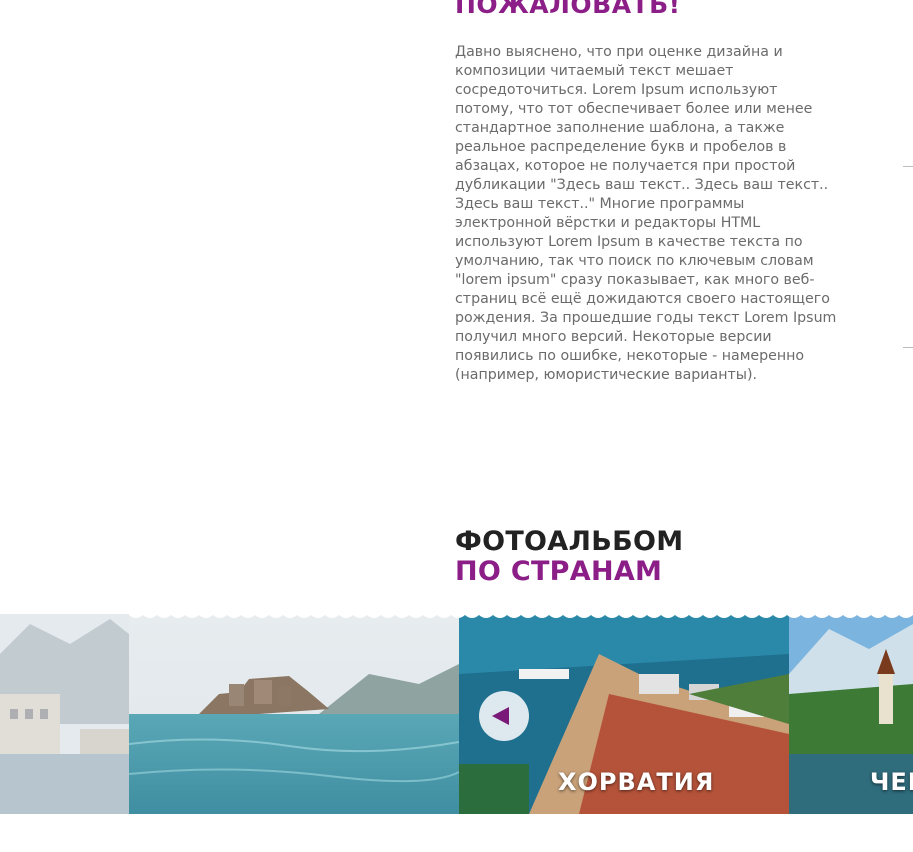 Image resolution: width=913 pixels, height=852 pixels. Describe the element at coordinates (521, 616) in the screenshot. I see `scalloped-edge` at that location.